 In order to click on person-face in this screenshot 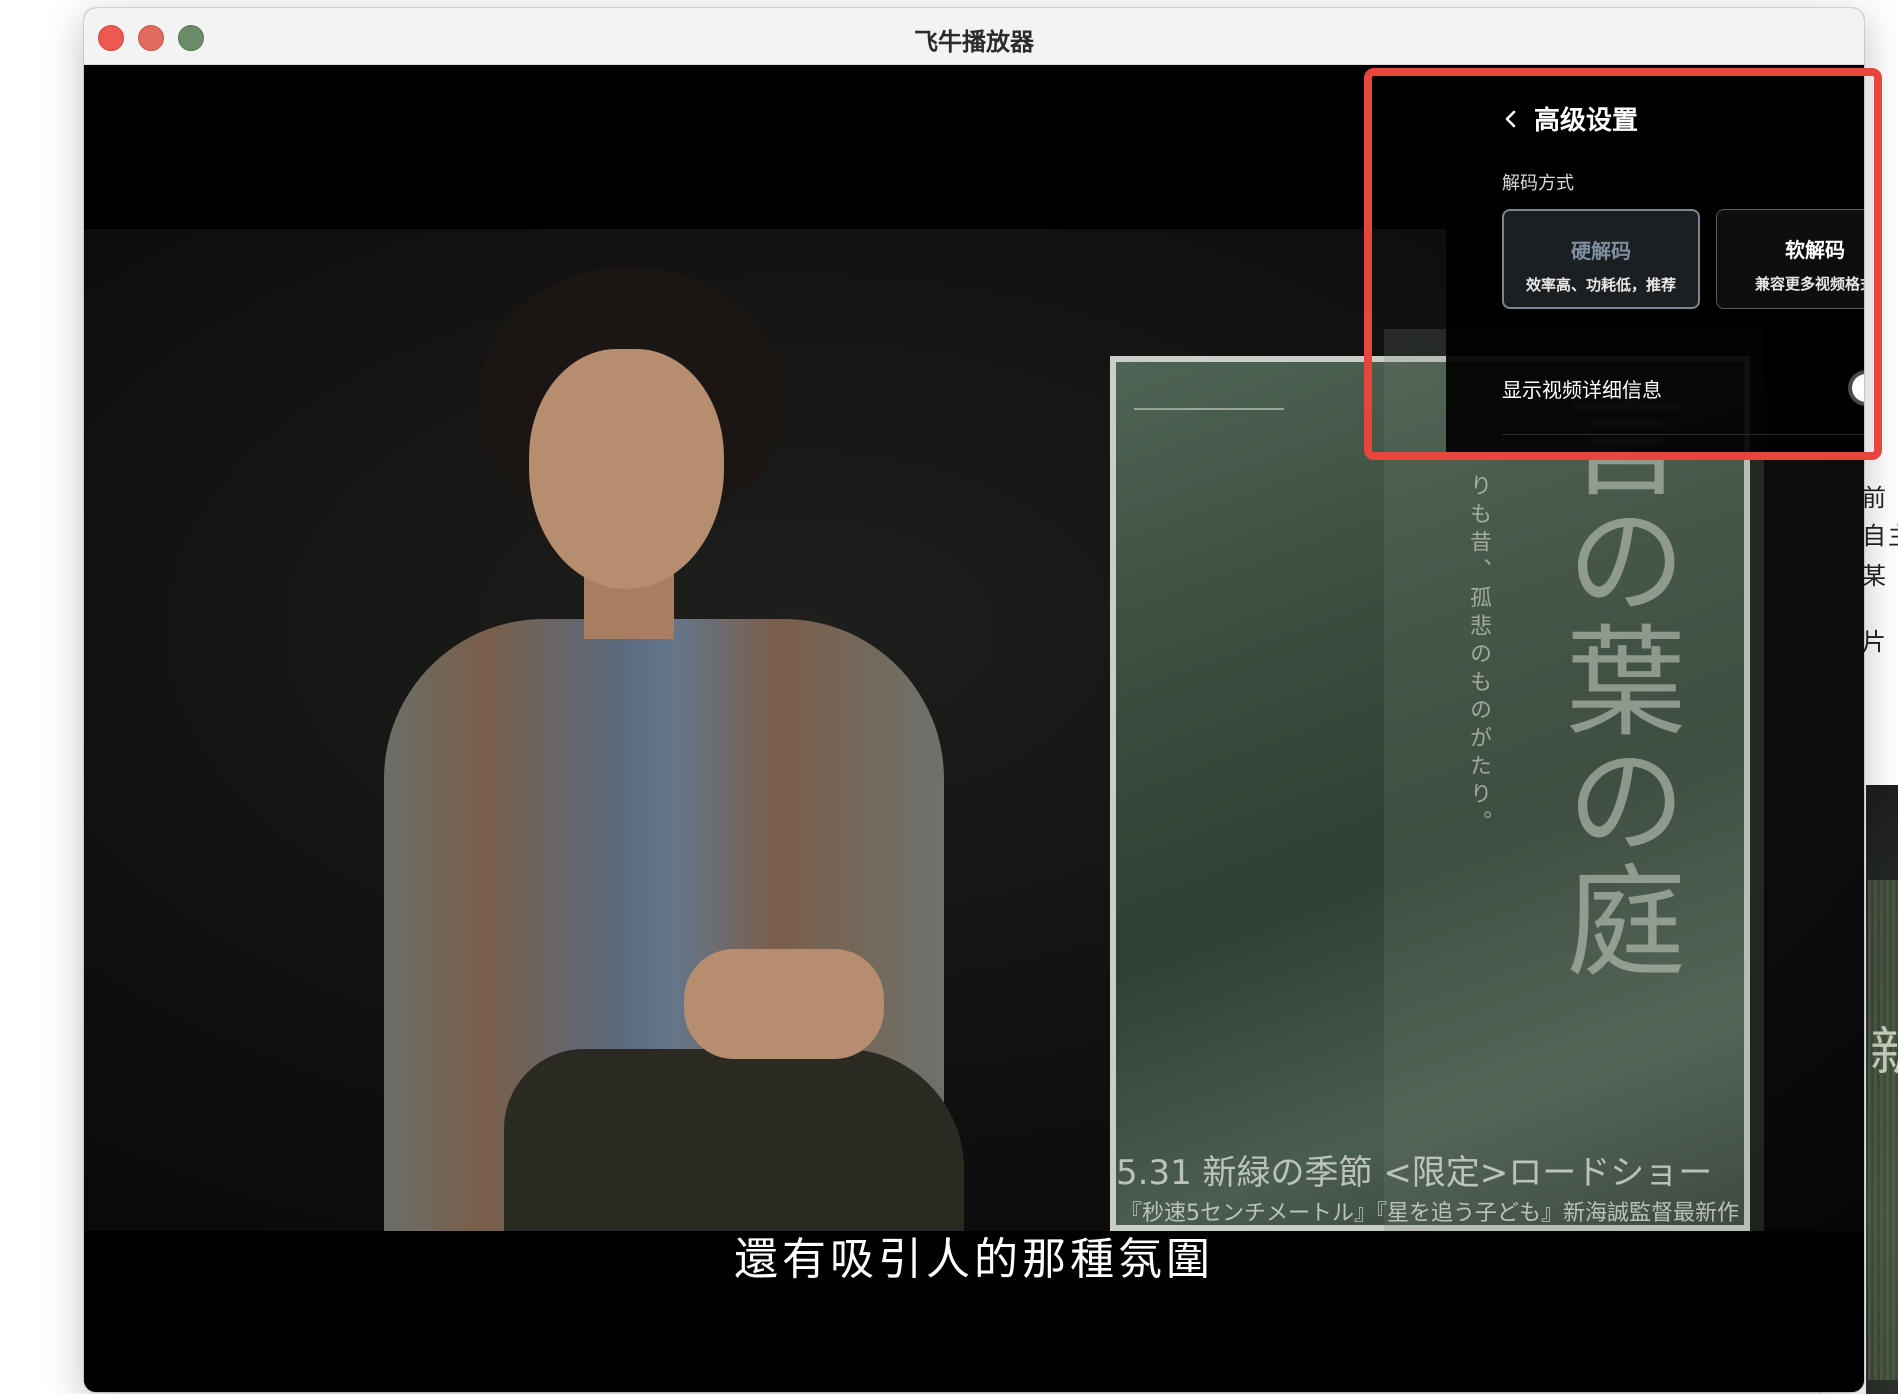, I will do `click(626, 469)`.